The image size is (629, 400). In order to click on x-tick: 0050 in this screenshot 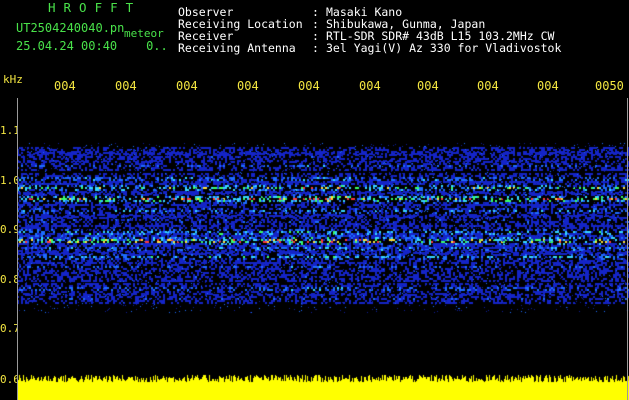, I will do `click(609, 86)`.